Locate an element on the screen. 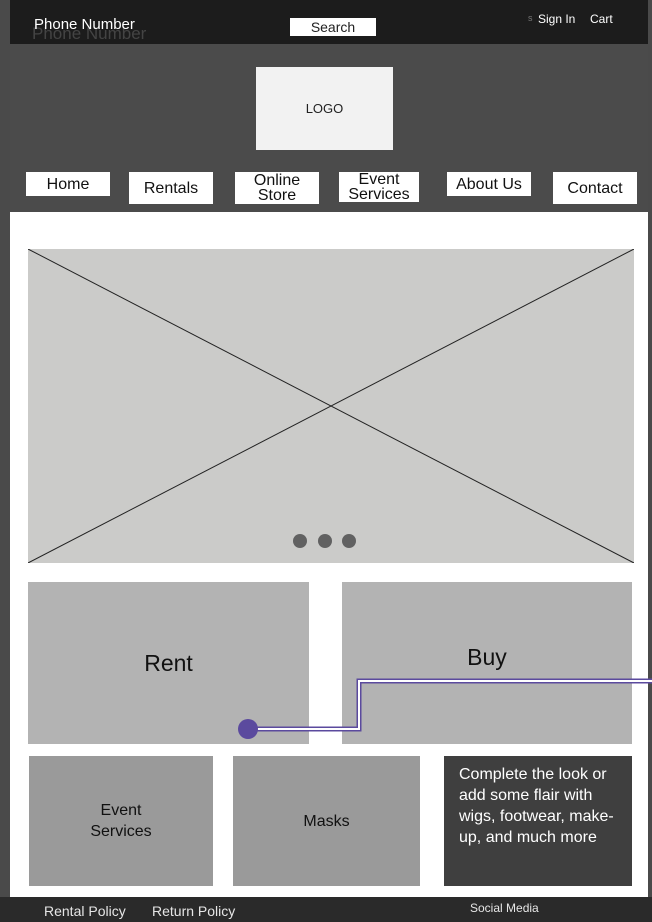 The width and height of the screenshot is (652, 922). nav-online-store: Online Store is located at coordinates (277, 188).